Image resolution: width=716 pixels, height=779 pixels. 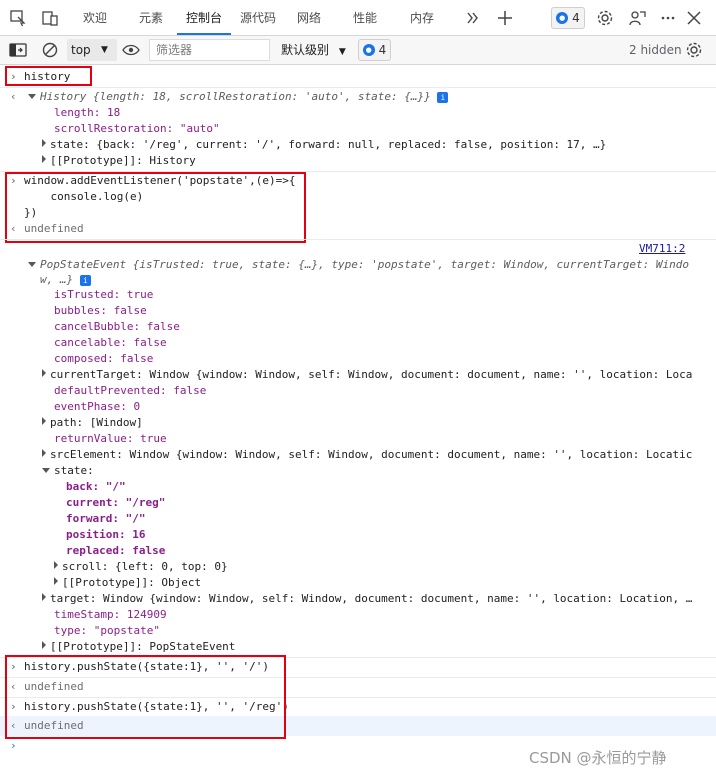 I want to click on close-devtools-icon, so click(x=694, y=18).